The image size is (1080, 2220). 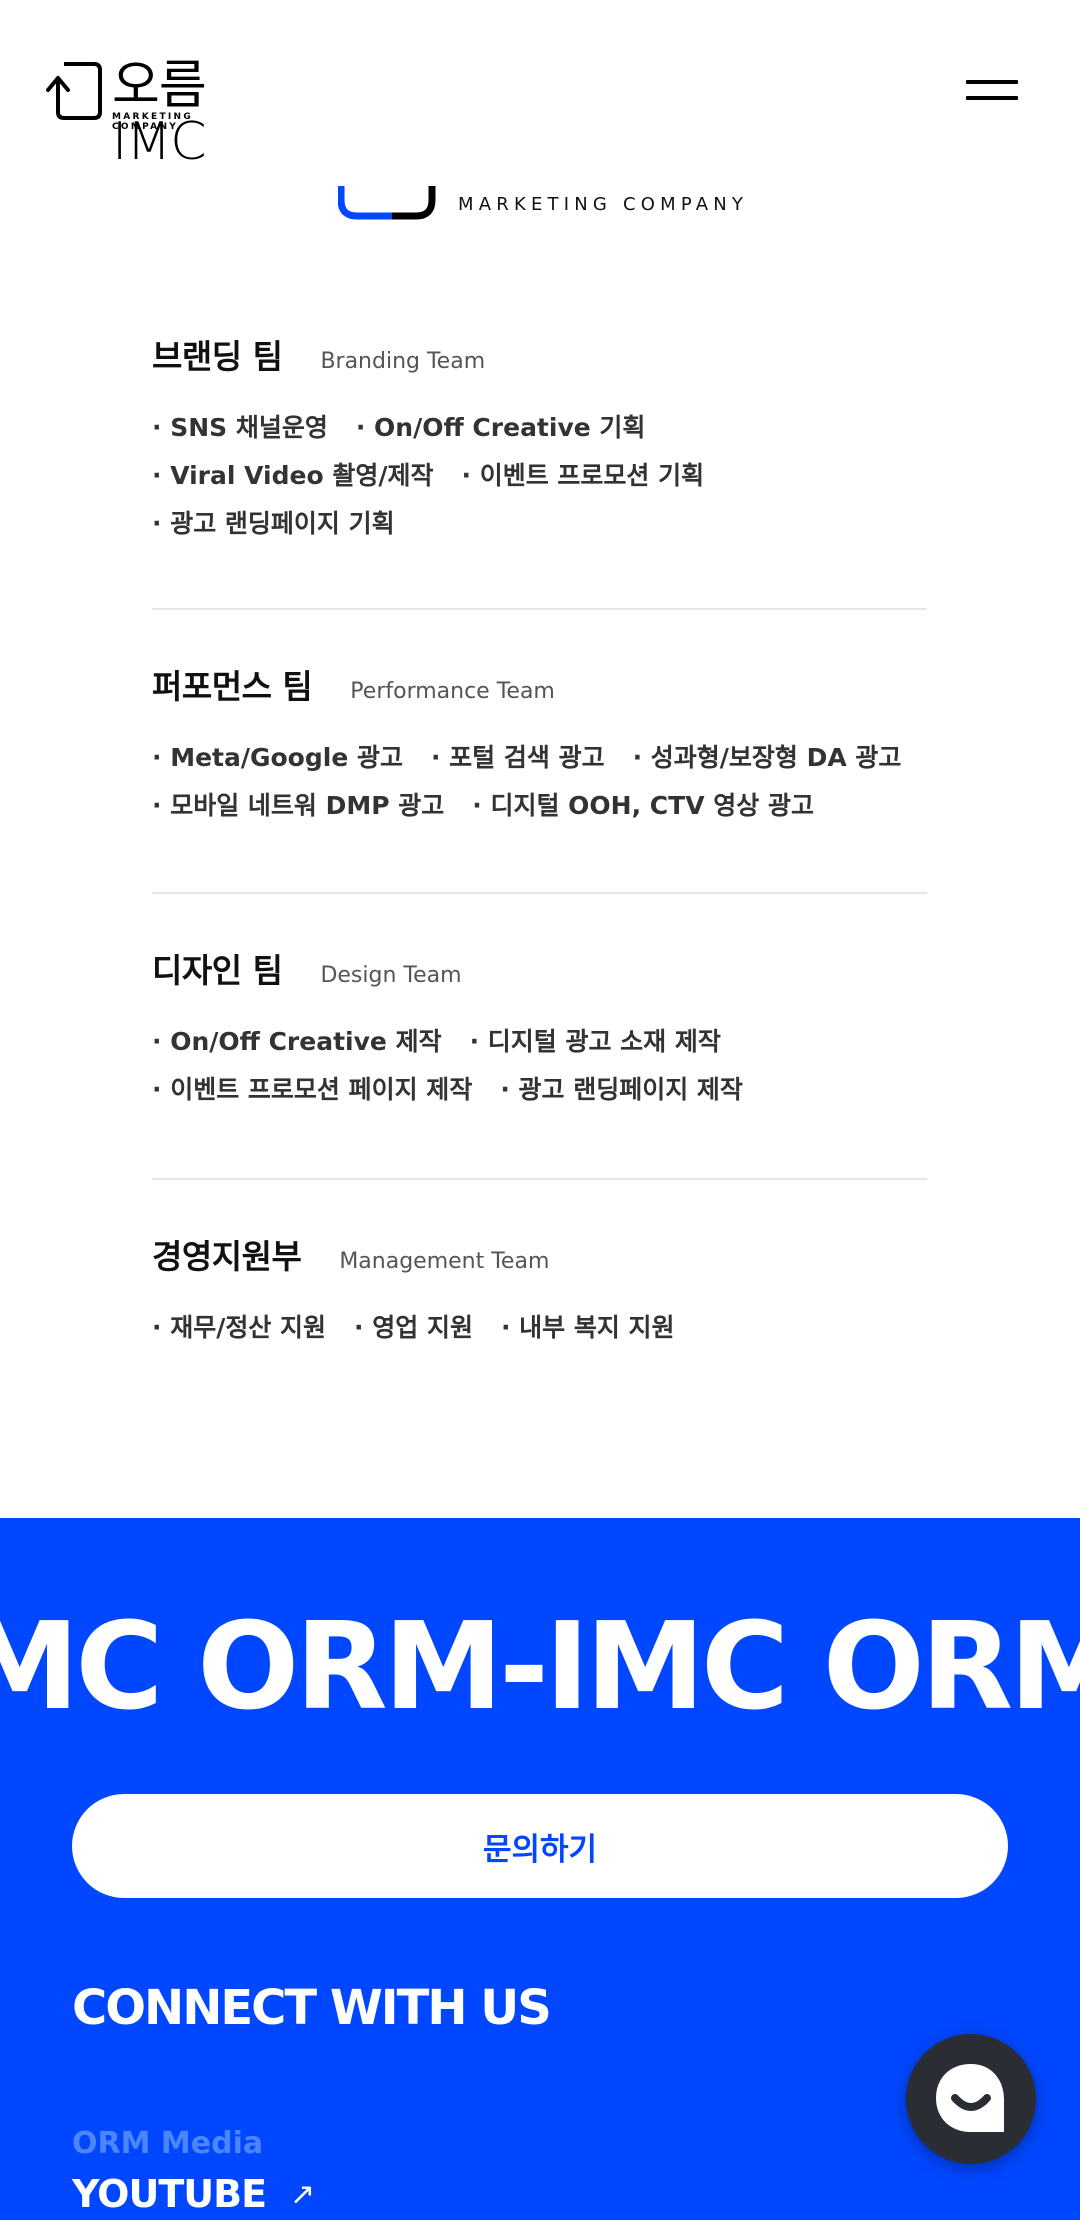 I want to click on hero-logo: MARKETING COMPANY, so click(x=558, y=206).